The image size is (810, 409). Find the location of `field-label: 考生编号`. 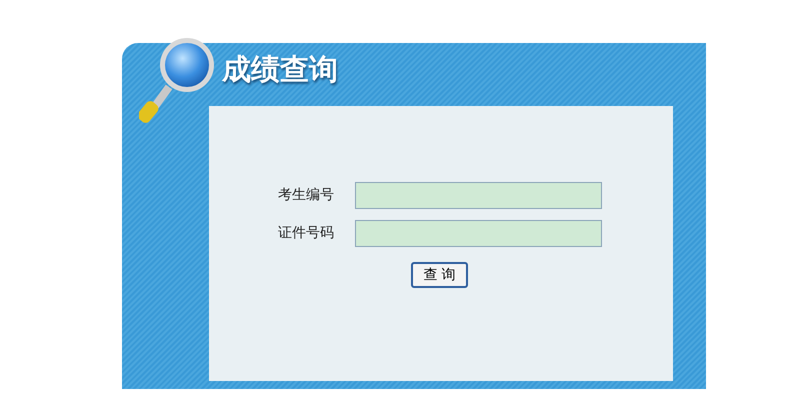

field-label: 考生编号 is located at coordinates (306, 195).